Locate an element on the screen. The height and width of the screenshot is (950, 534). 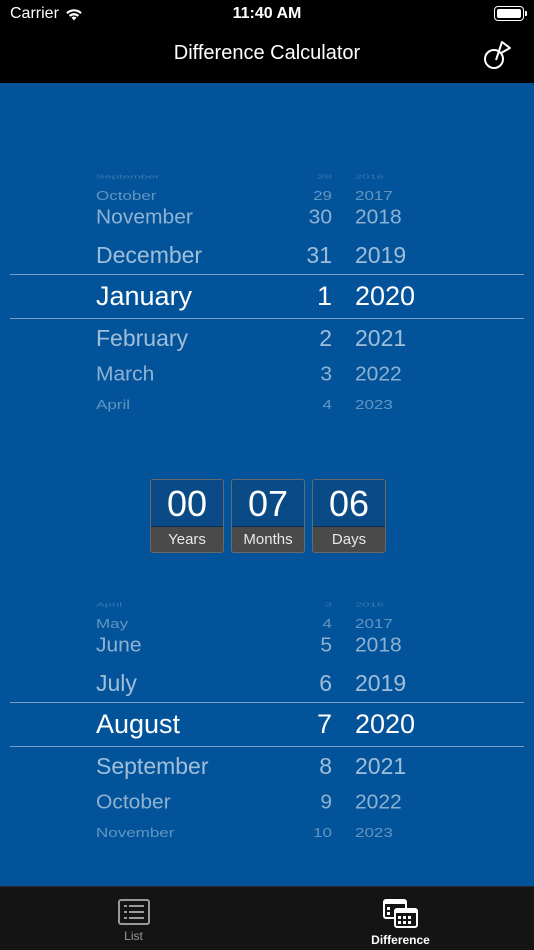
start-year-option: 2019 is located at coordinates (381, 254).